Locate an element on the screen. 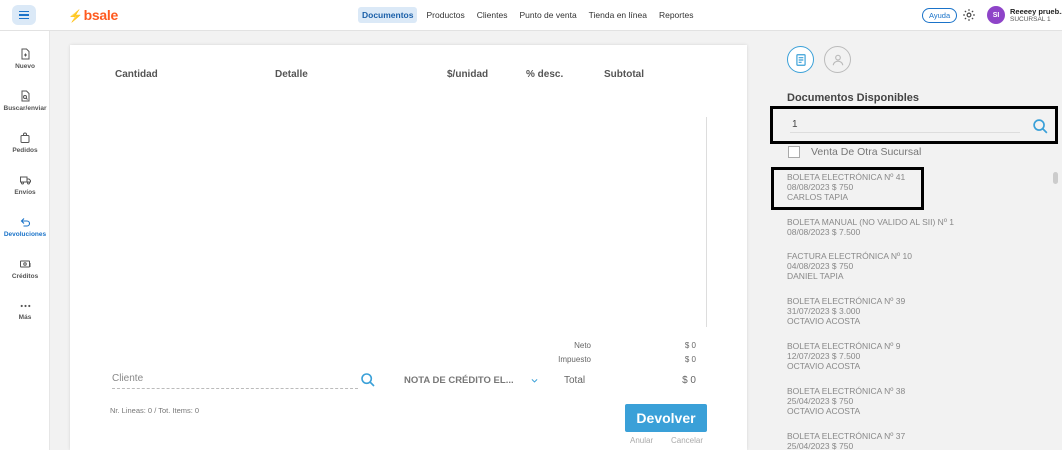 The width and height of the screenshot is (1062, 450). document-title: BOLETA ELECTRÓNICA Nº 39 is located at coordinates (846, 301).